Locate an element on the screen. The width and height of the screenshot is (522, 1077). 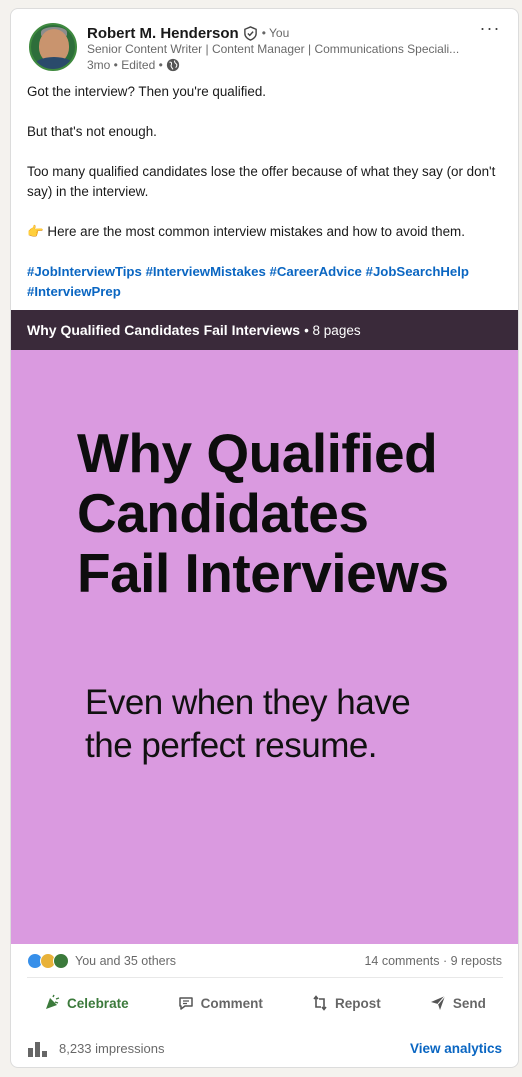
repost-label: Repost is located at coordinates (358, 1003).